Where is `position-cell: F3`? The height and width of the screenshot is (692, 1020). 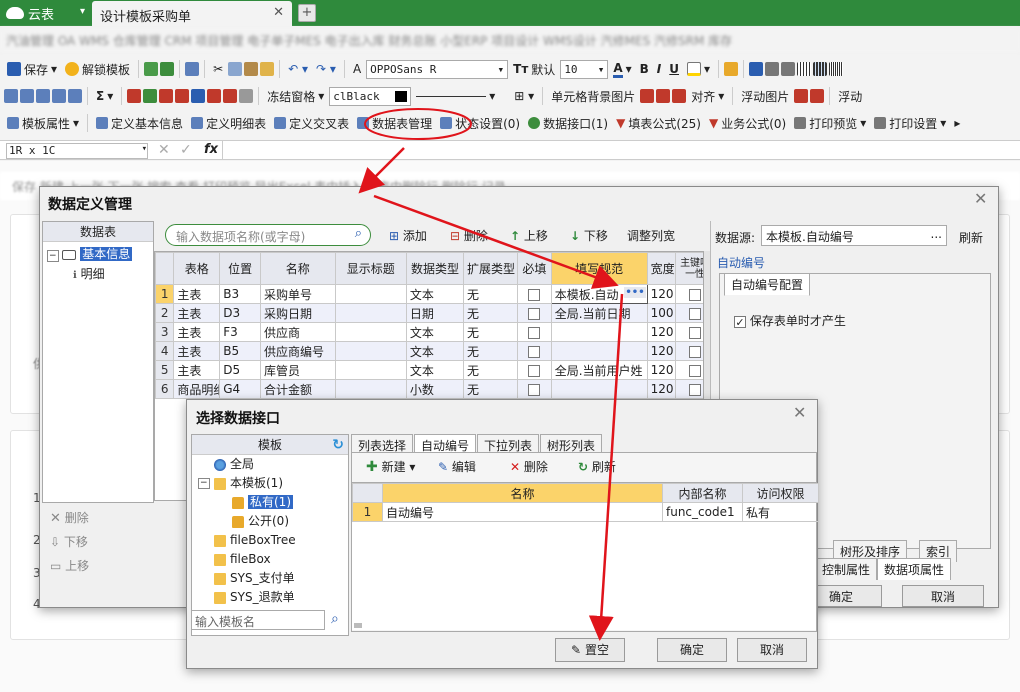 position-cell: F3 is located at coordinates (240, 332).